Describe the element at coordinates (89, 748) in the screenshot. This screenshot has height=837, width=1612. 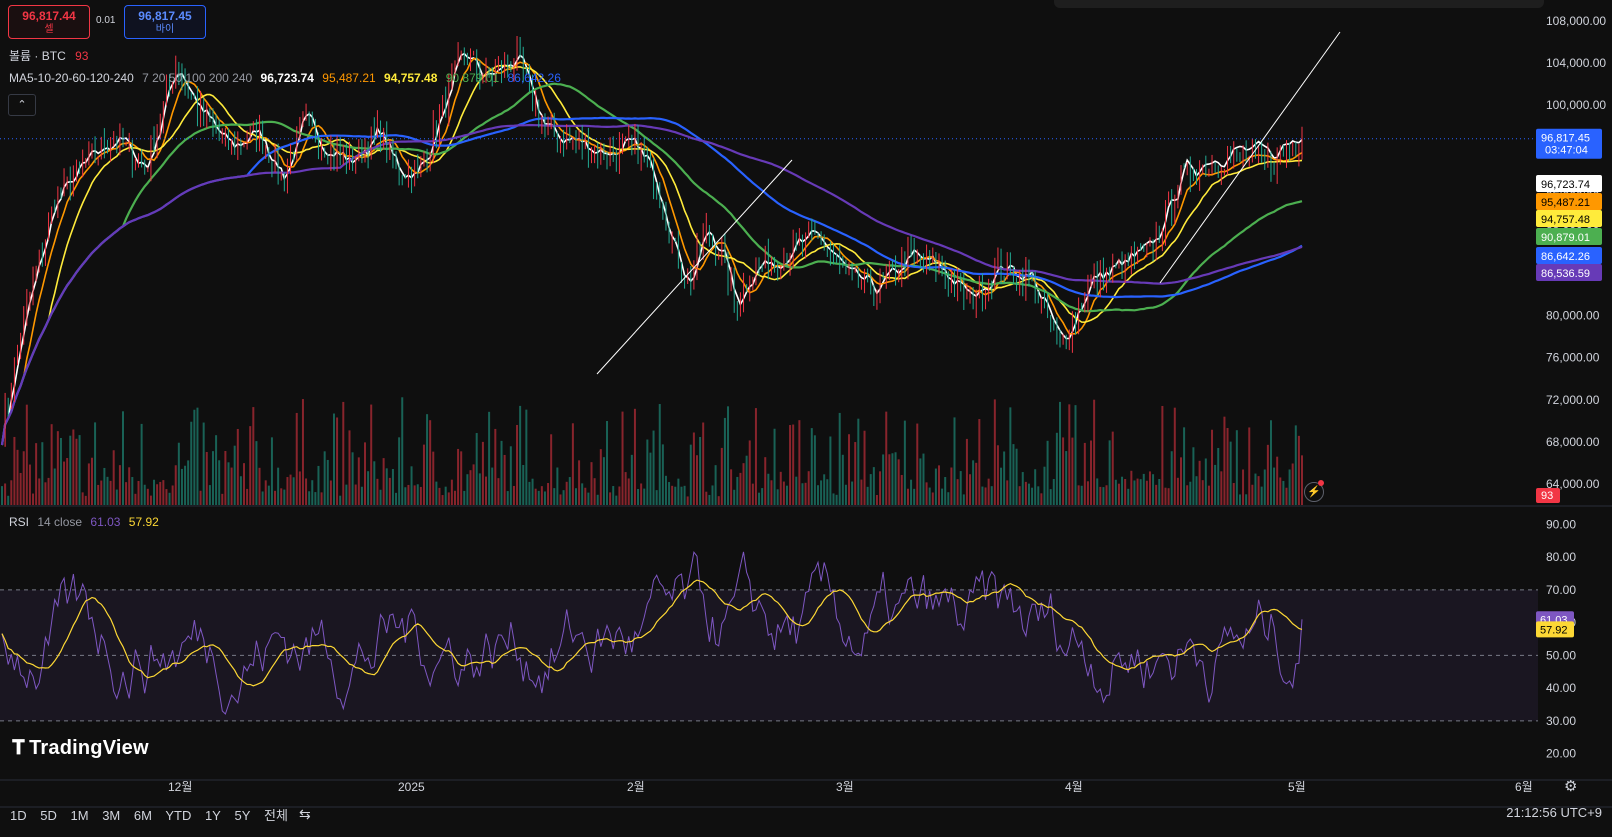
I see `brand-name: TradingView` at that location.